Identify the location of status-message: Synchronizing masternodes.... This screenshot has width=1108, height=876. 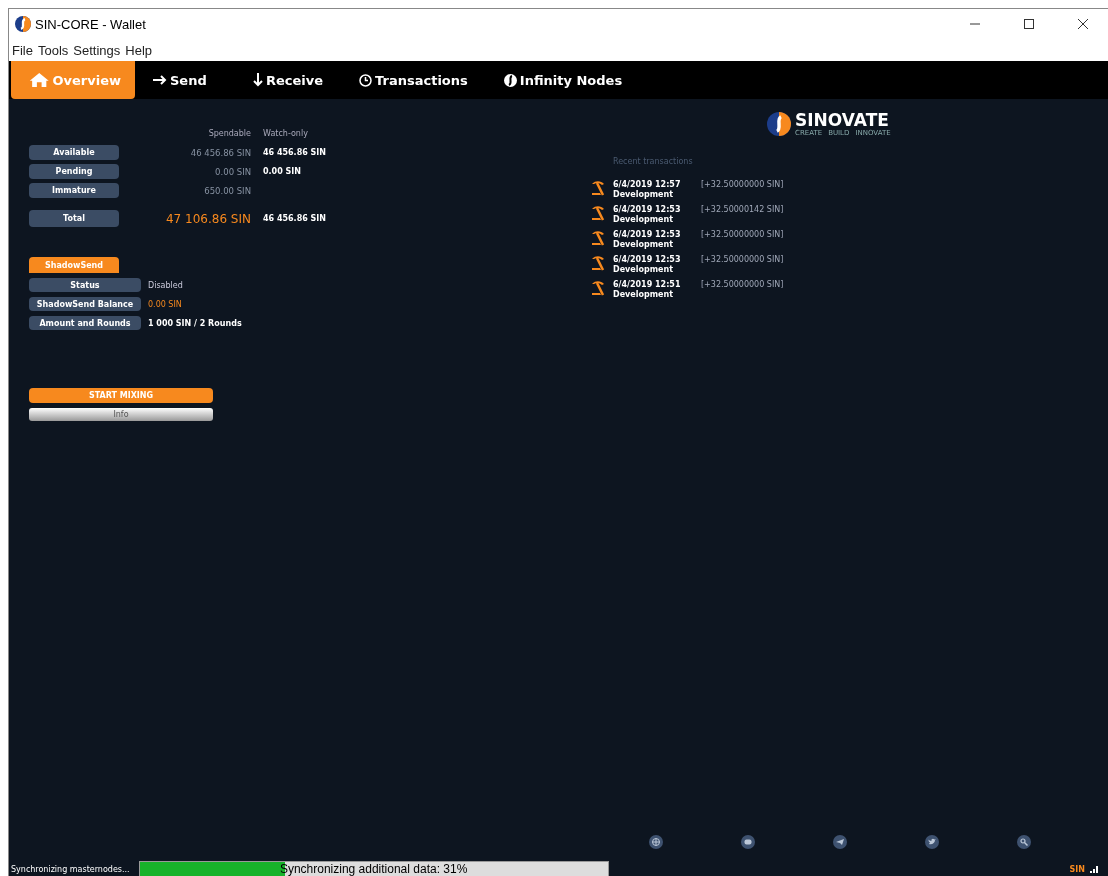
(70, 869).